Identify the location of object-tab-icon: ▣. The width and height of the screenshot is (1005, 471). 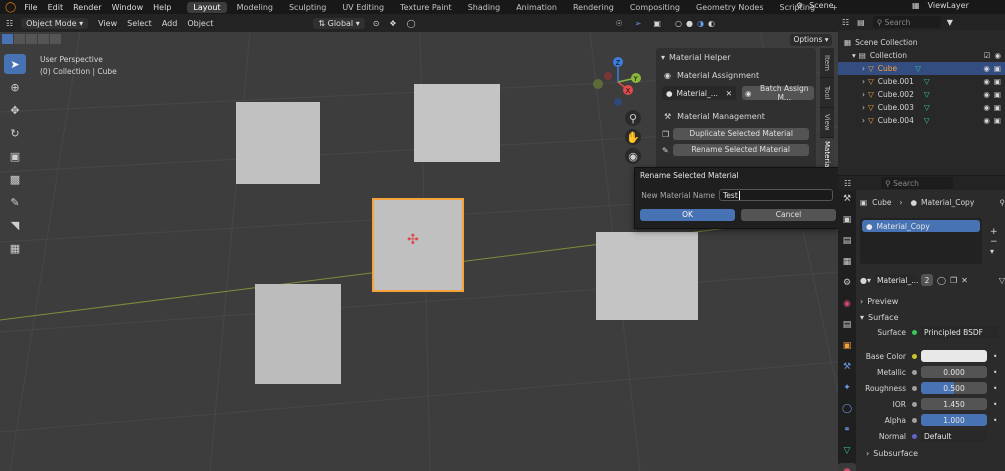
(847, 346).